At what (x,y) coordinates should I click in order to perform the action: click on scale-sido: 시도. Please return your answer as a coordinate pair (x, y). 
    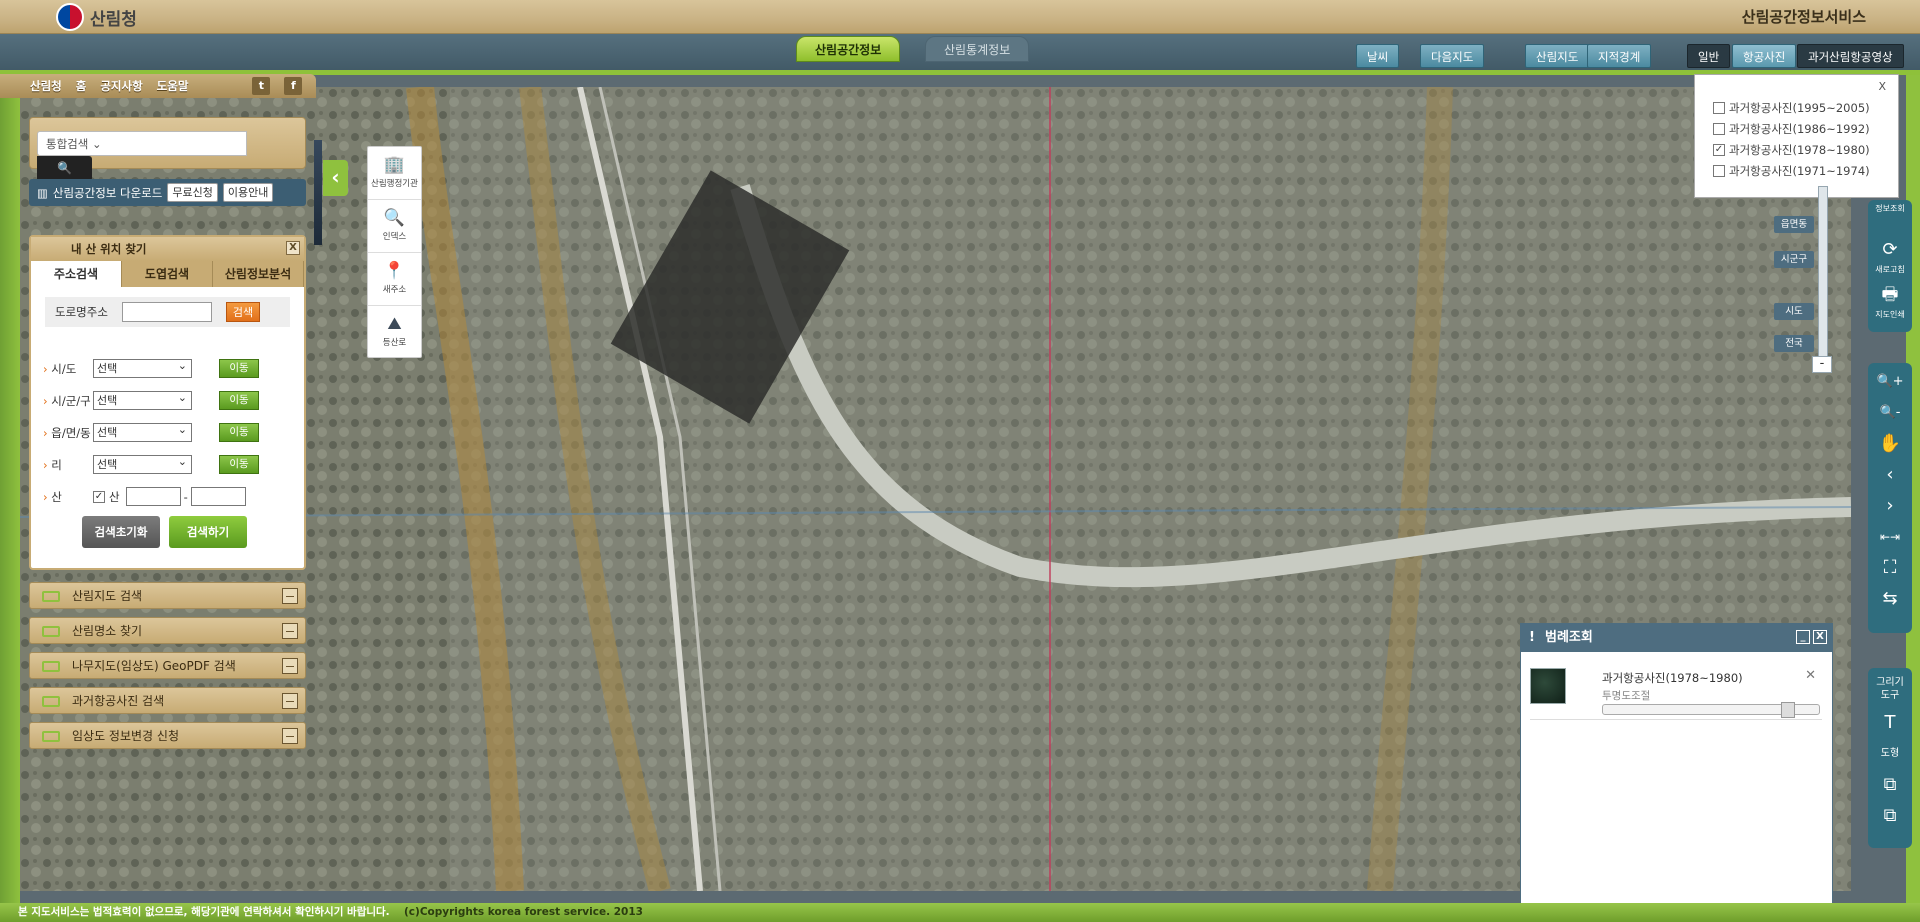
    Looking at the image, I should click on (1794, 311).